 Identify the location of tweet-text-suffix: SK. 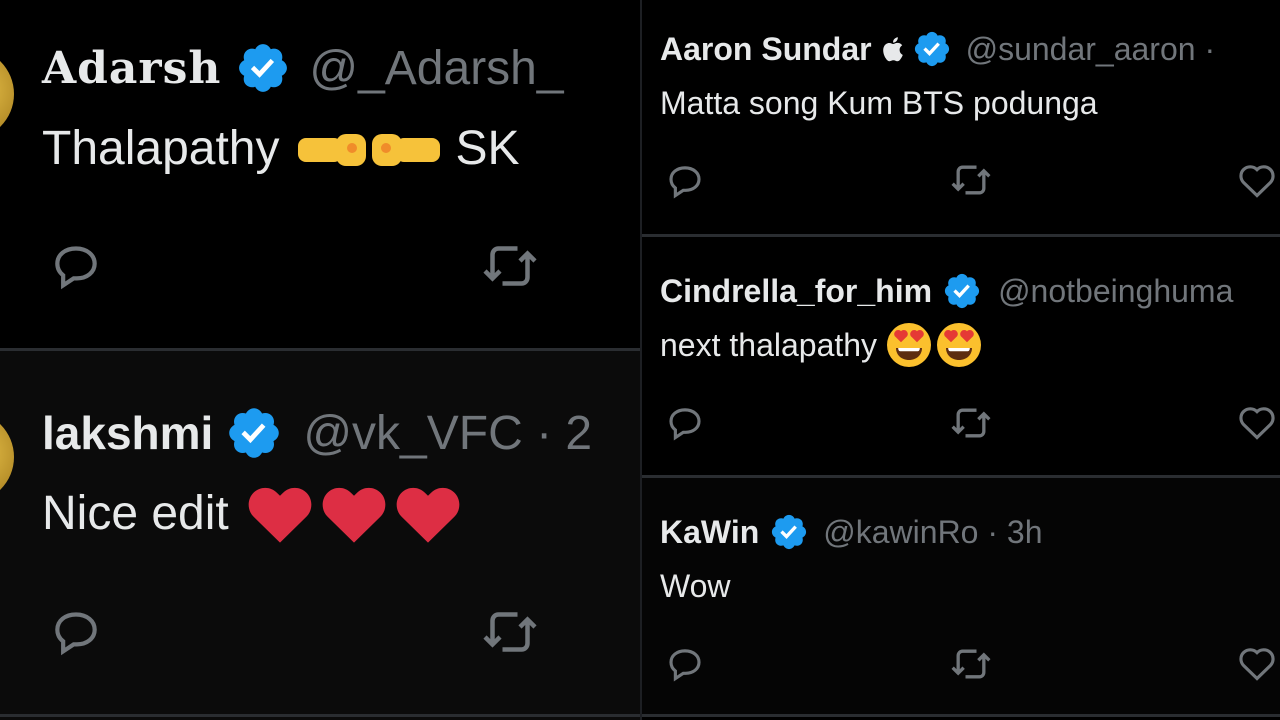
(487, 148).